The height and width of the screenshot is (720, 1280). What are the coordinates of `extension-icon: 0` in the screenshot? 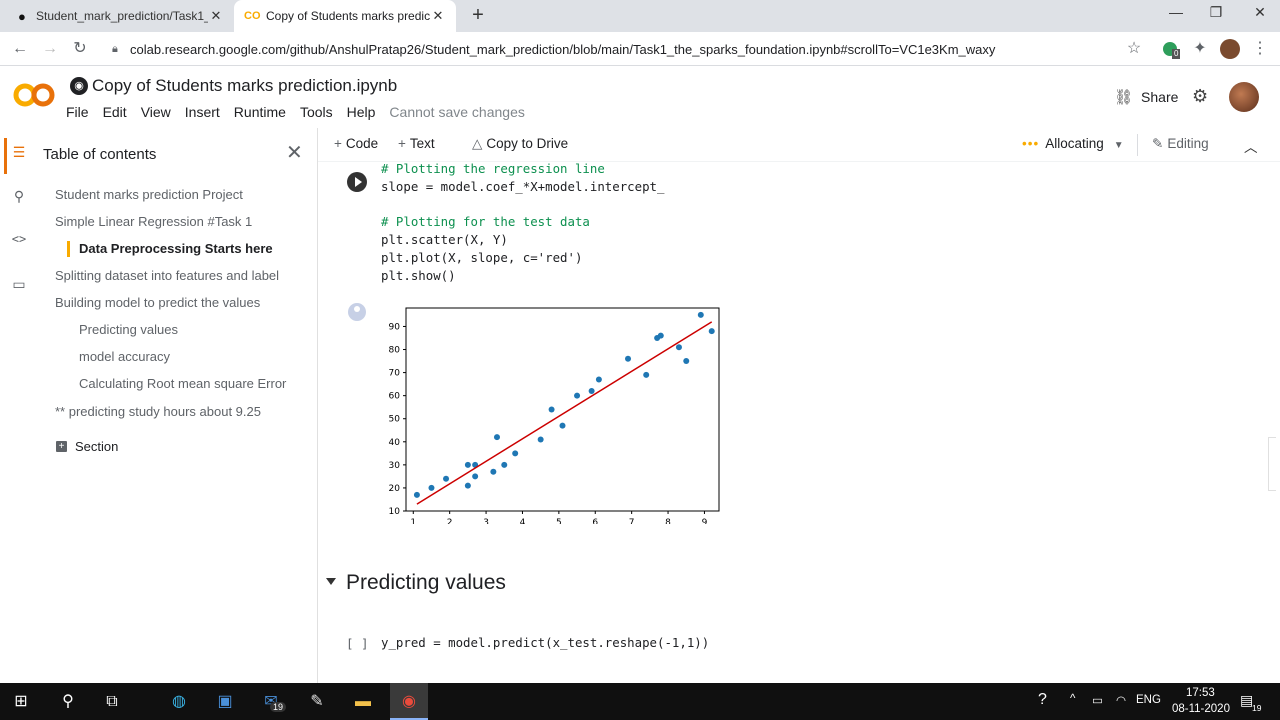 It's located at (1170, 49).